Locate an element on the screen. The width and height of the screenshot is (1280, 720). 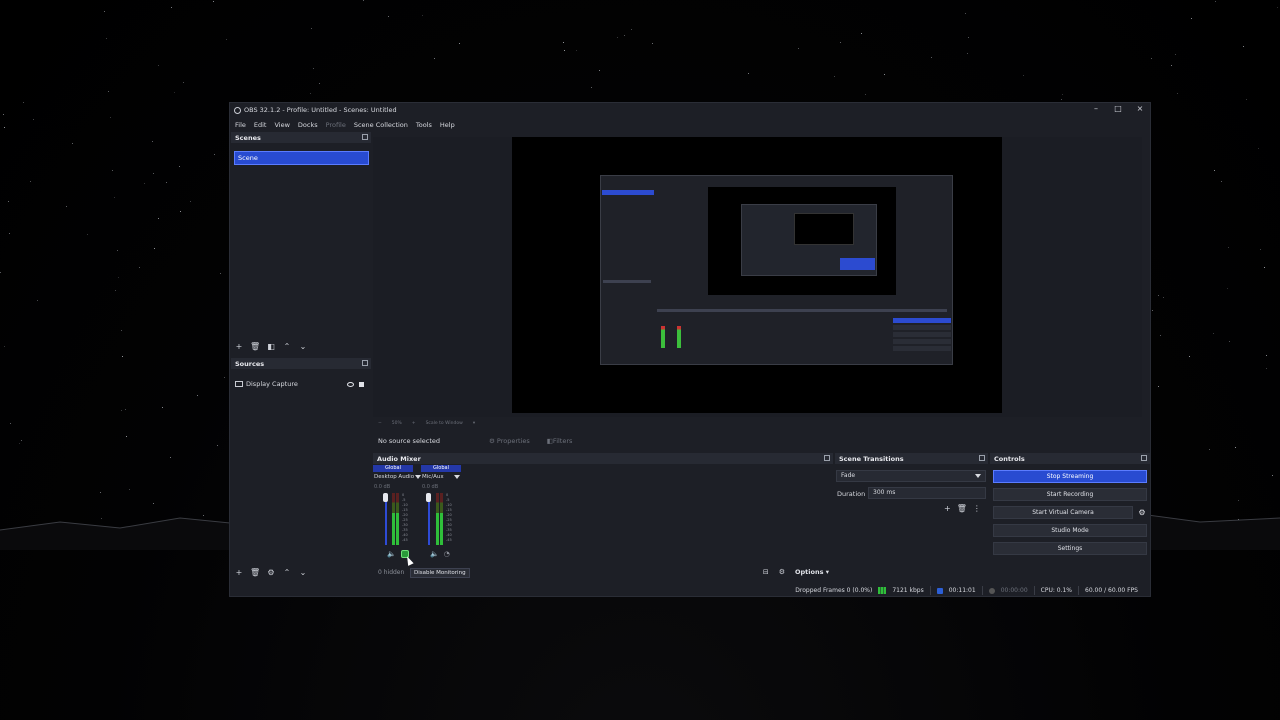
audio-mixer-title: Audio Mixer is located at coordinates (399, 458).